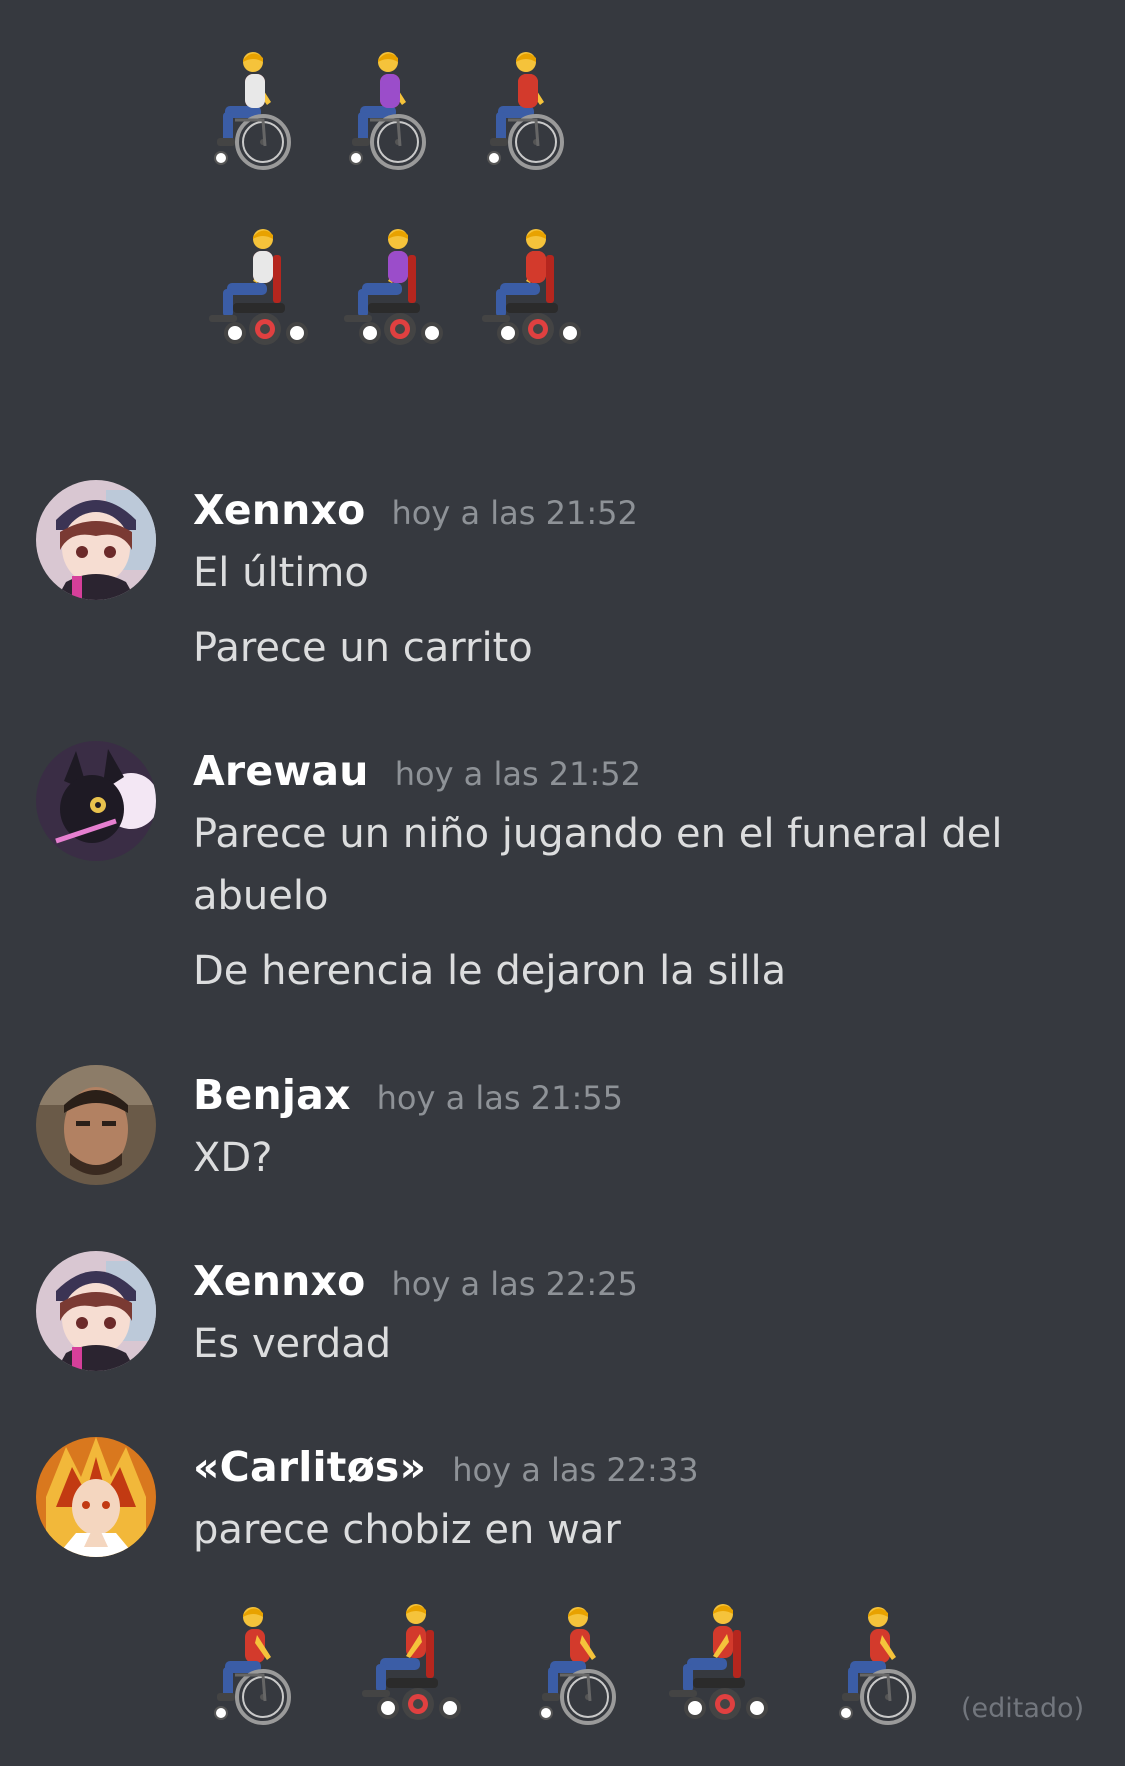 This screenshot has height=1766, width=1125. What do you see at coordinates (499, 1098) in the screenshot?
I see `timestamp: hoy a las 21:55` at bounding box center [499, 1098].